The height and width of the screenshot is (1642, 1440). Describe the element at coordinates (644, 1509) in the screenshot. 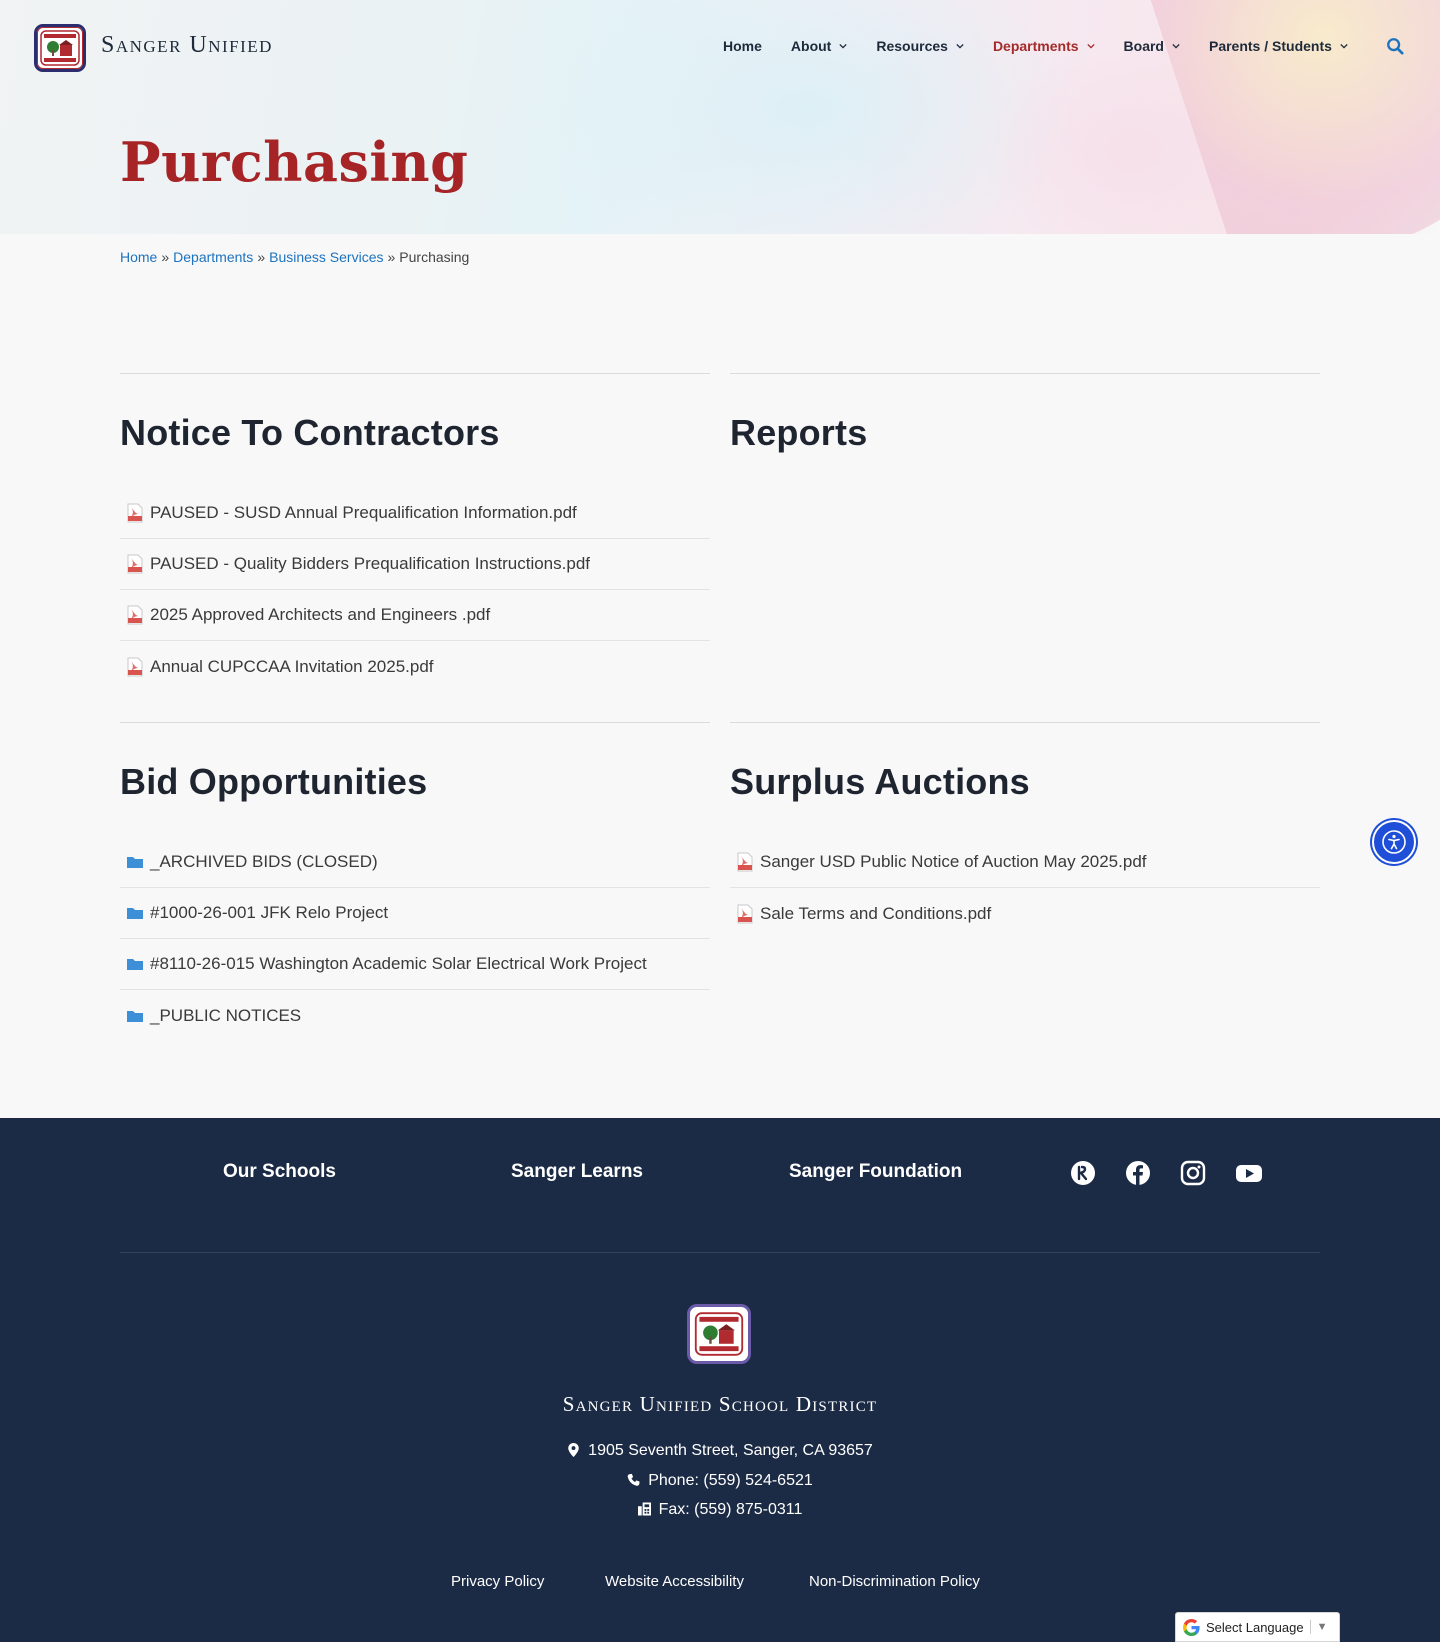

I see `fax-icon` at that location.